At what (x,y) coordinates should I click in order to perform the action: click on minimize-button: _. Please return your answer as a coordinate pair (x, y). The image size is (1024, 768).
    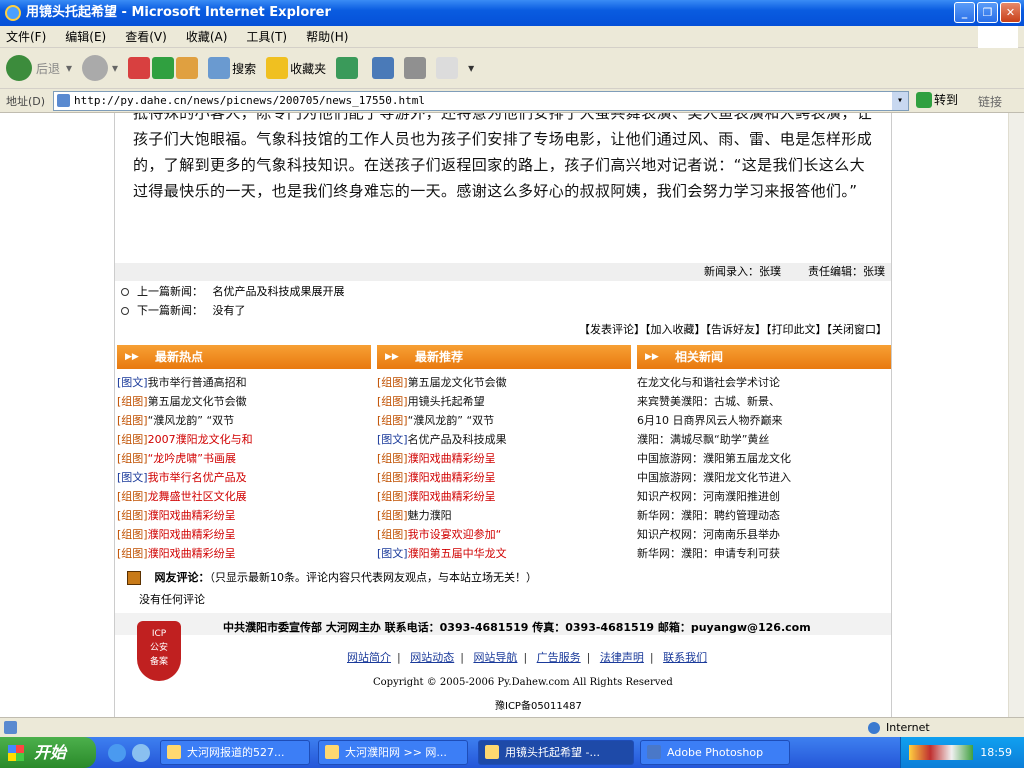
    Looking at the image, I should click on (964, 12).